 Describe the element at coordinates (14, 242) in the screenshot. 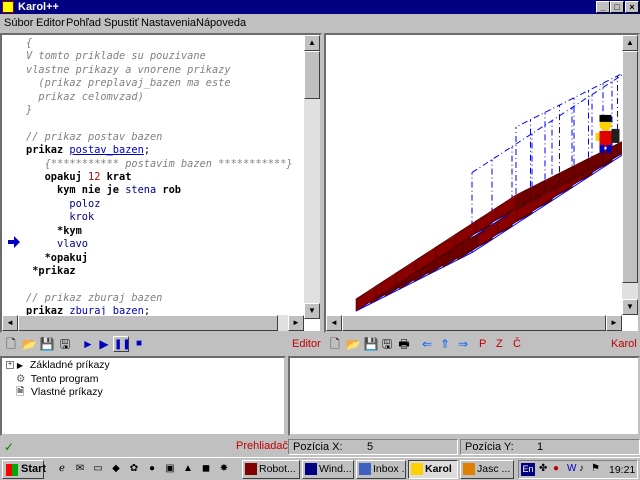

I see `current-line-arrow-icon` at that location.